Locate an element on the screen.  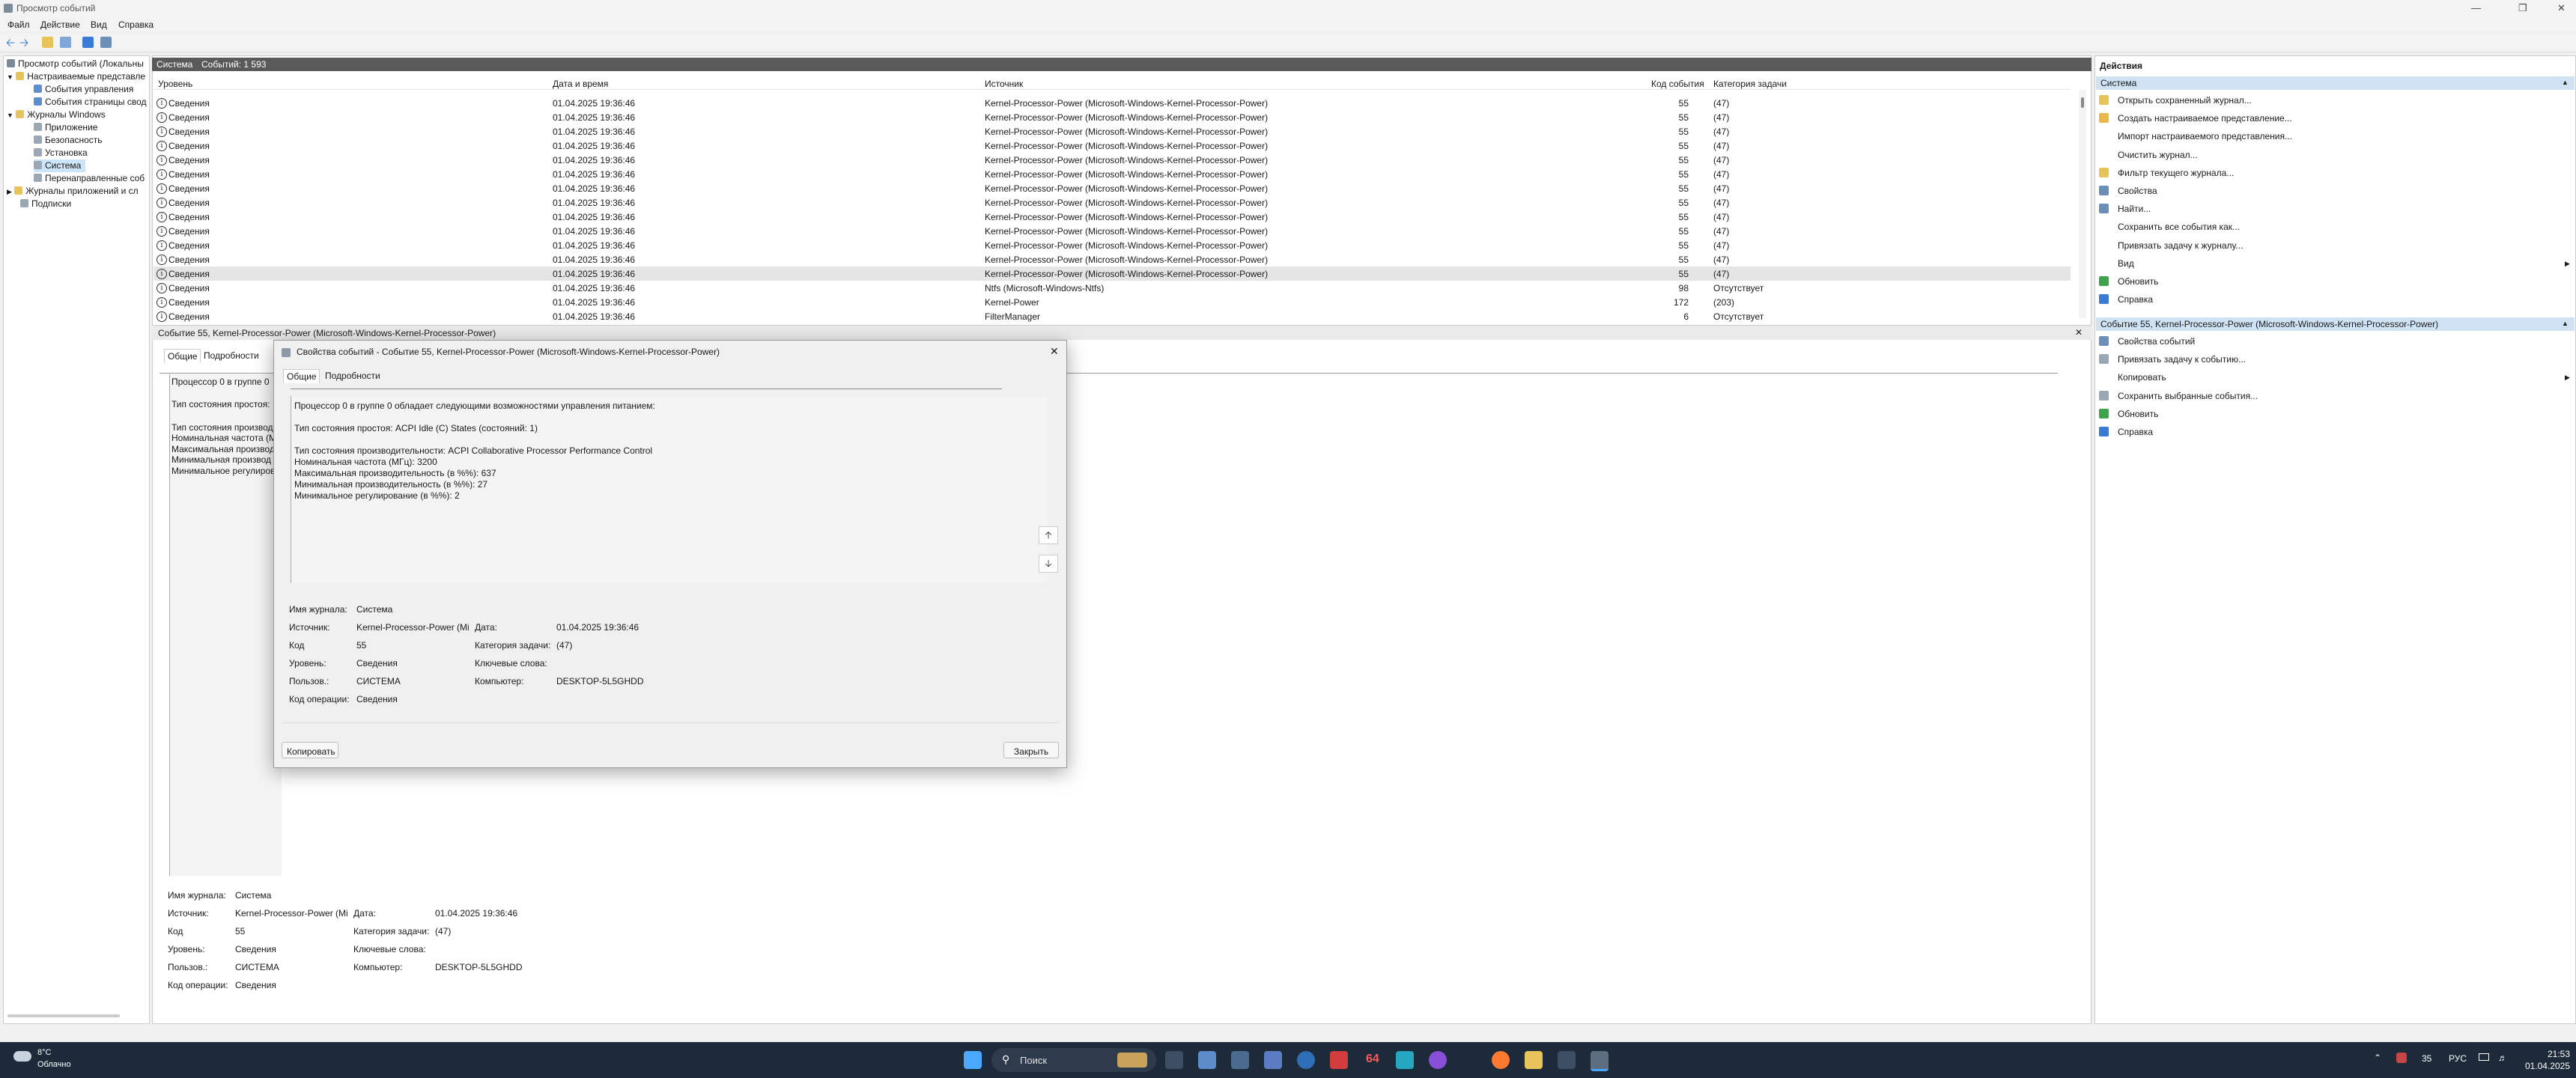
volume-icon: ♬ is located at coordinates (2502, 1058).